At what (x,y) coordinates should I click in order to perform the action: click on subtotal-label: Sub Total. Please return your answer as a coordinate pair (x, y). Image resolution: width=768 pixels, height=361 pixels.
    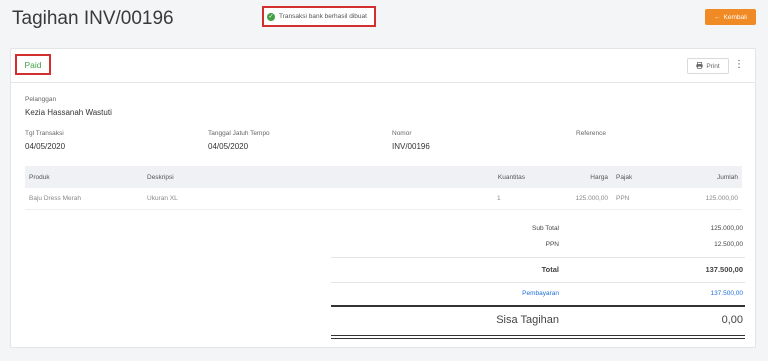
    Looking at the image, I should click on (545, 228).